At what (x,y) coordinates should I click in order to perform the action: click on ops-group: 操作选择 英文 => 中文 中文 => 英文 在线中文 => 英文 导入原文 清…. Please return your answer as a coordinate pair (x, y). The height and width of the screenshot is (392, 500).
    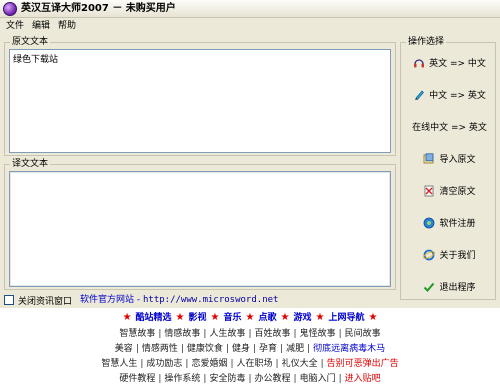
    Looking at the image, I should click on (448, 168).